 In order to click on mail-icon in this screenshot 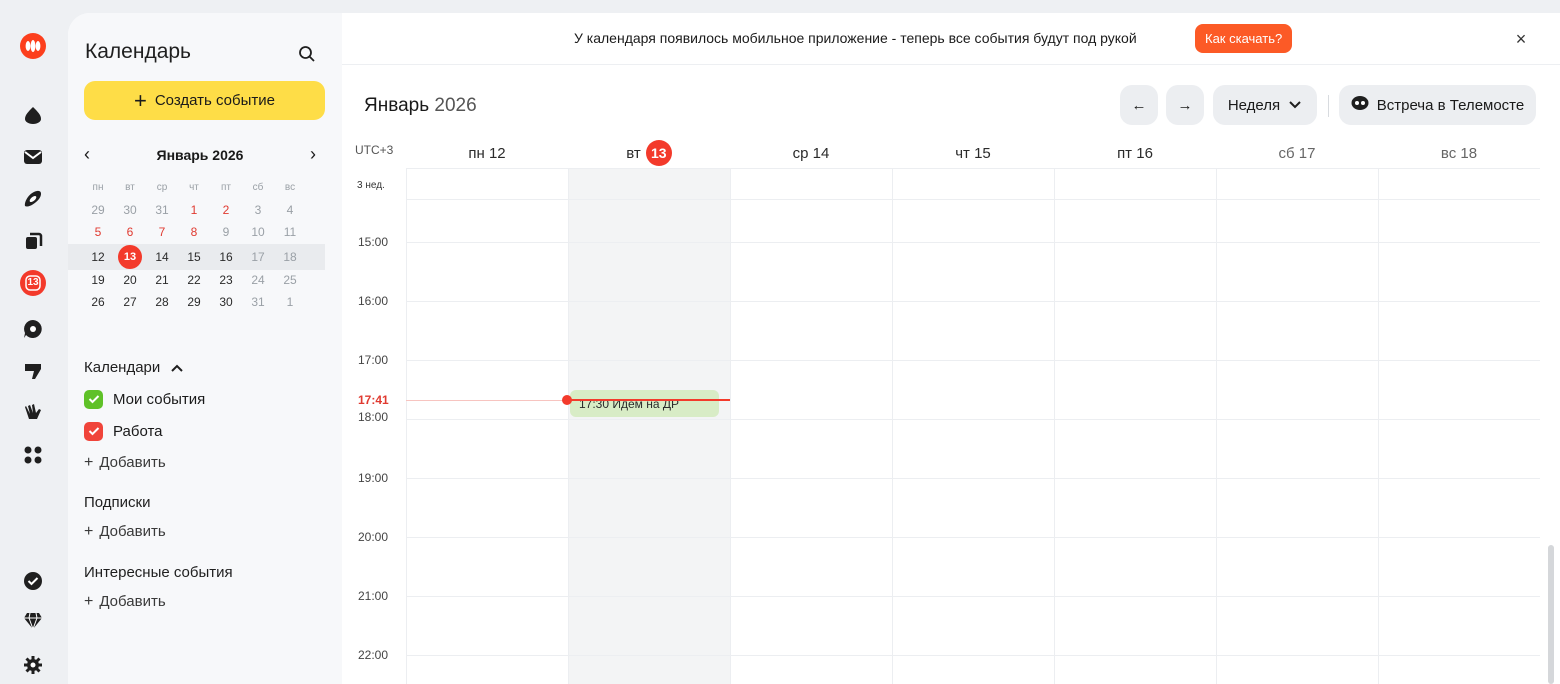, I will do `click(33, 157)`.